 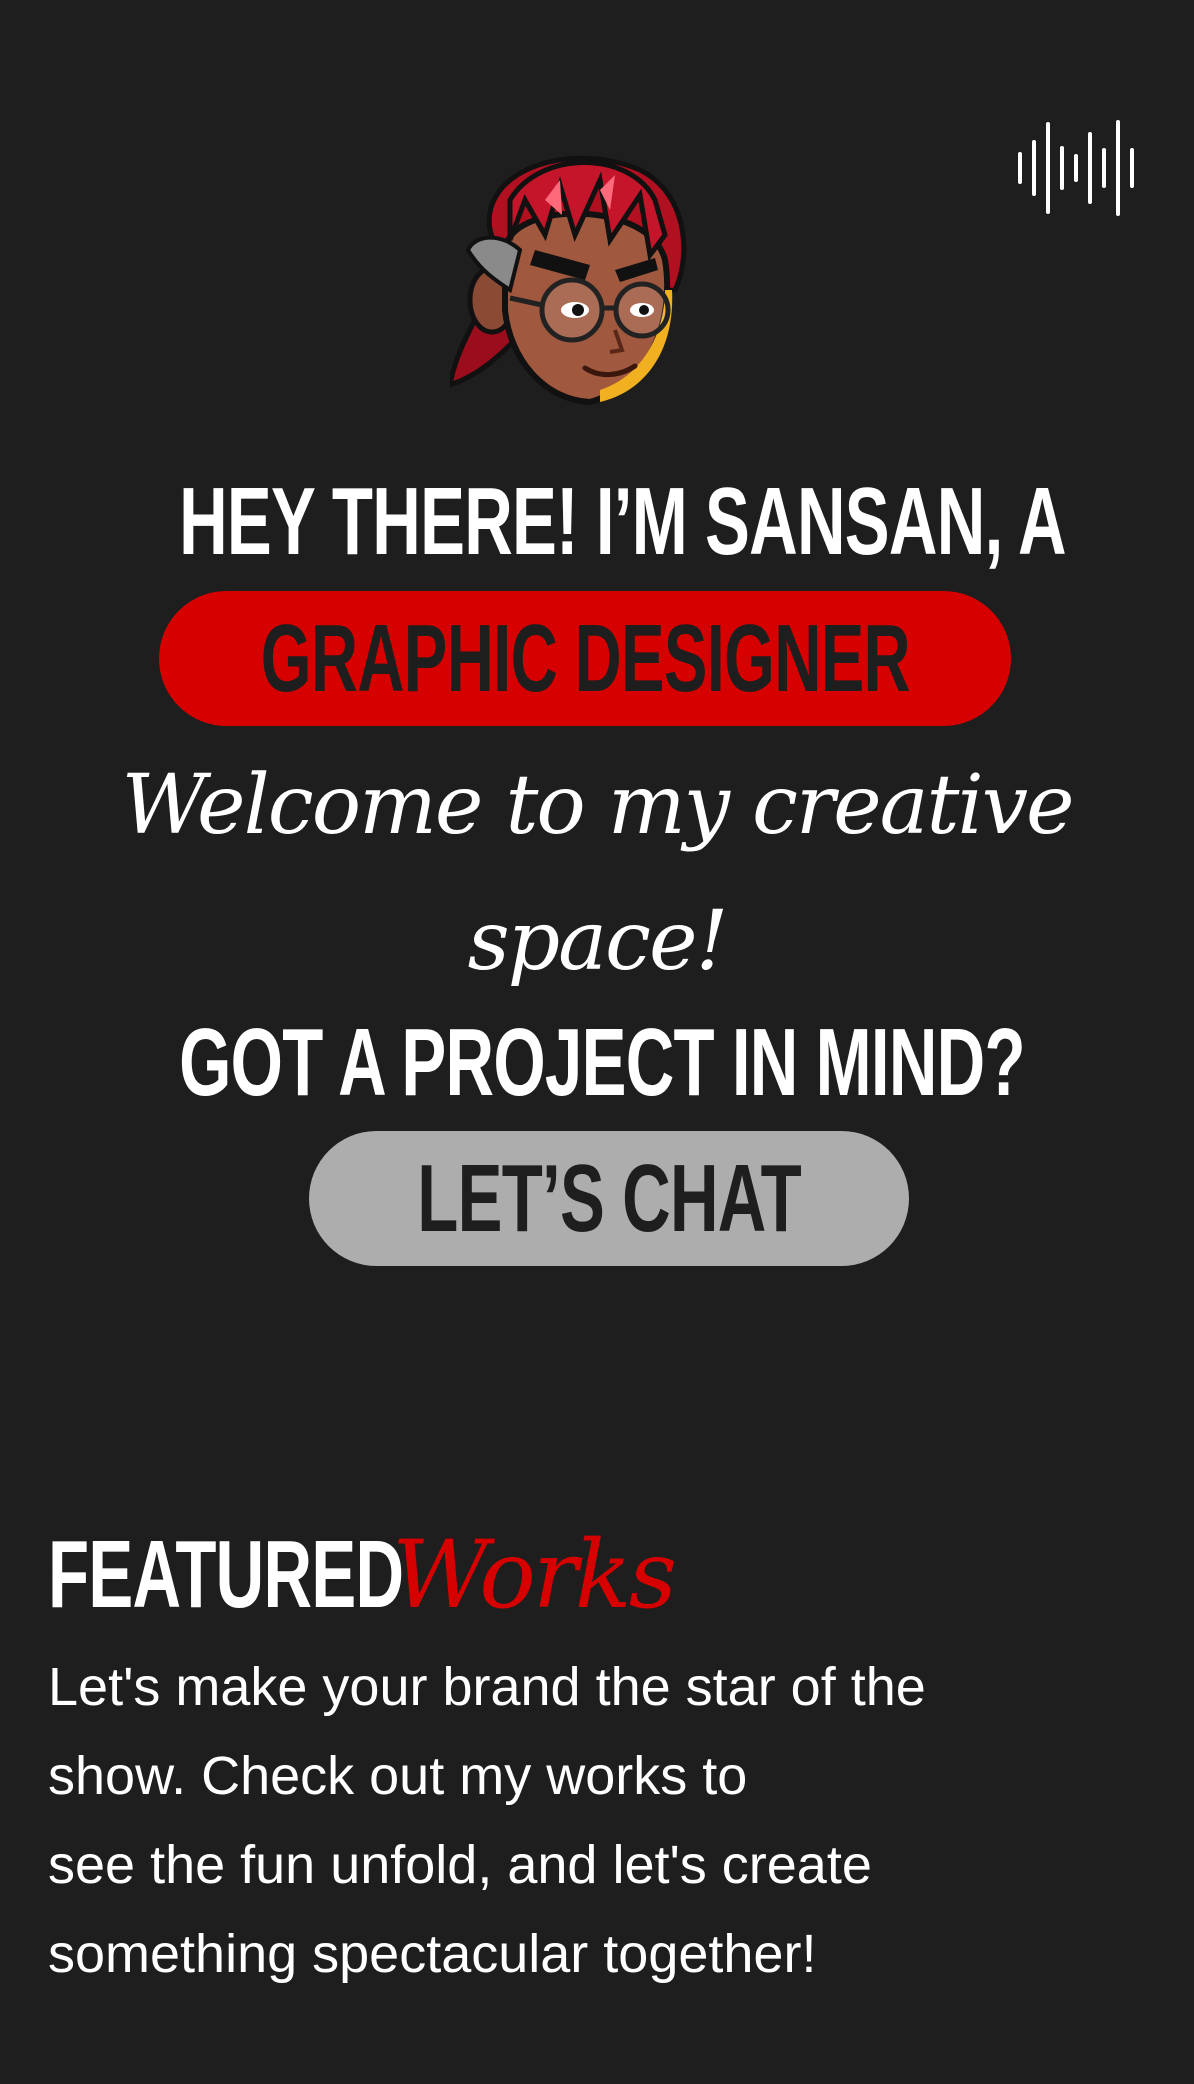 I want to click on featured-works-heading: FEATURED Works, so click(x=362, y=1578).